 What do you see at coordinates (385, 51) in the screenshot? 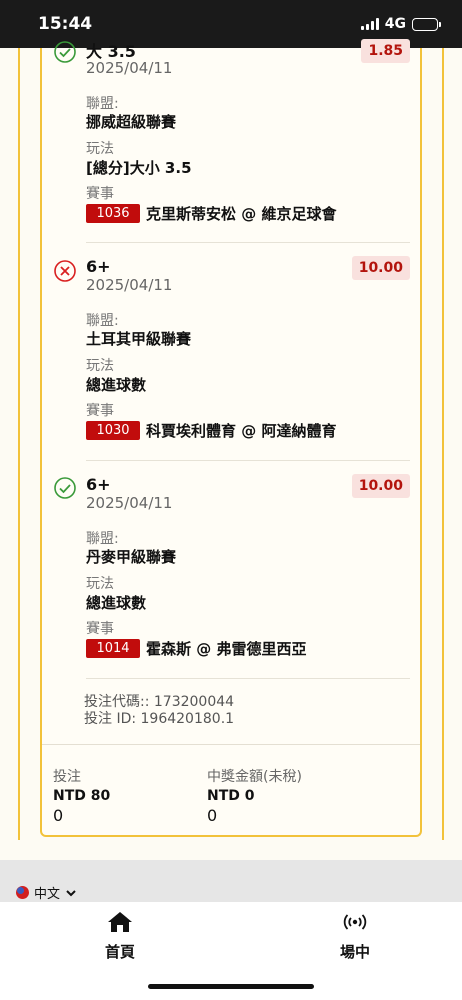
I see `odds-badge: 1.85` at bounding box center [385, 51].